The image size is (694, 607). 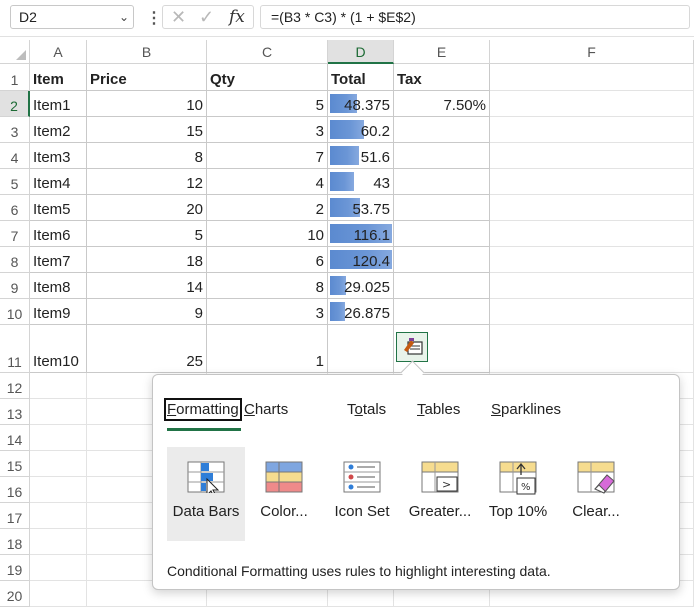 What do you see at coordinates (72, 17) in the screenshot?
I see `name-box: D2 ⌄` at bounding box center [72, 17].